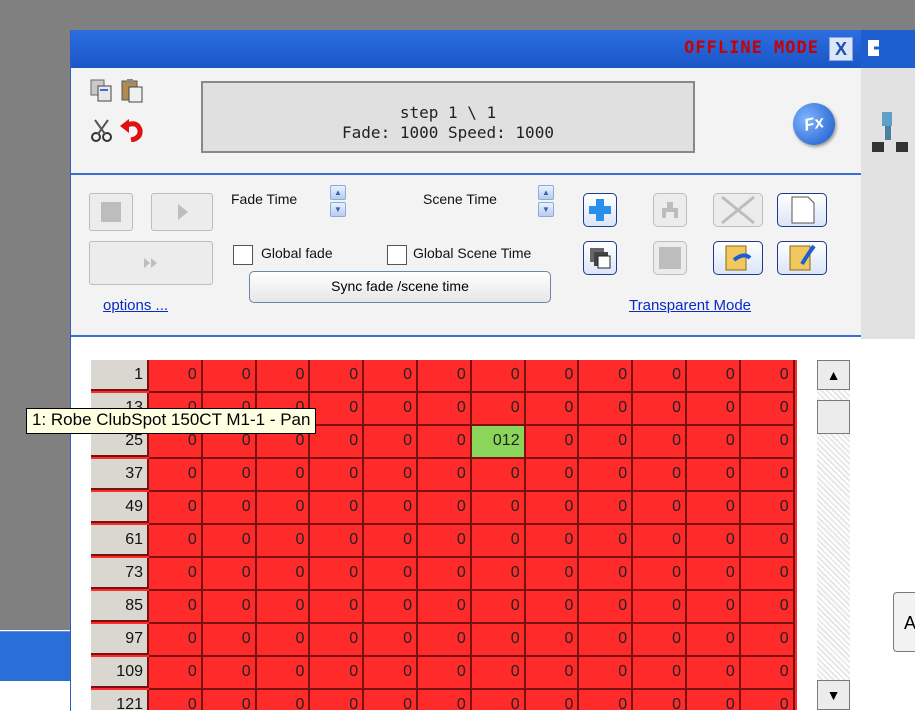  I want to click on undo-icon, so click(132, 129).